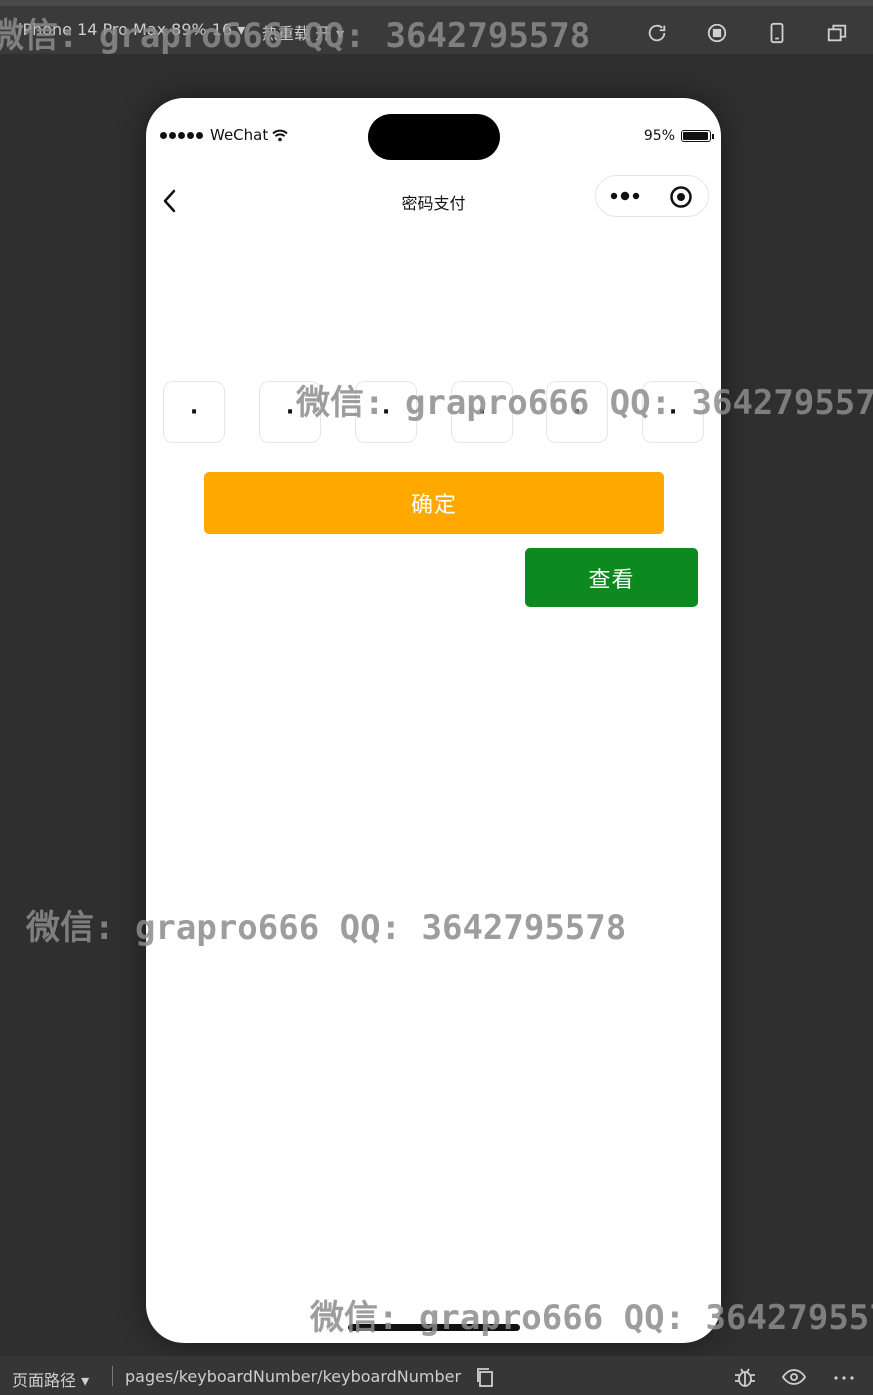  What do you see at coordinates (844, 1377) in the screenshot?
I see `more-options-icon` at bounding box center [844, 1377].